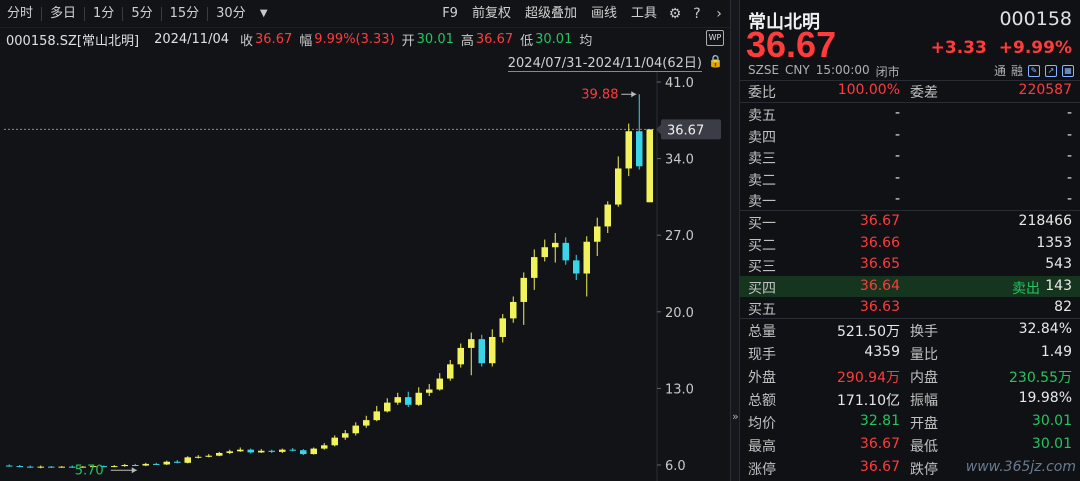  What do you see at coordinates (231, 14) in the screenshot?
I see `period-tab-30min: 30分` at bounding box center [231, 14].